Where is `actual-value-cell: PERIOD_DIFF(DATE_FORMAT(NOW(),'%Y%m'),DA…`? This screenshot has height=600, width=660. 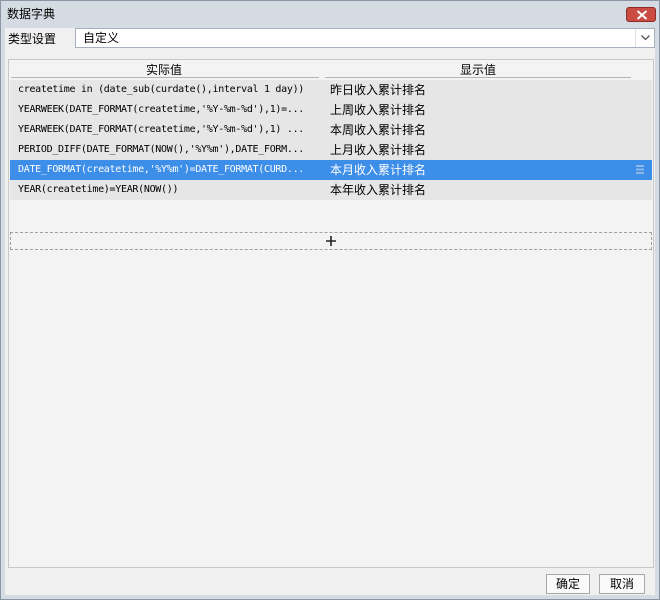
actual-value-cell: PERIOD_DIFF(DATE_FORMAT(NOW(),'%Y%m'),DA… is located at coordinates (169, 150).